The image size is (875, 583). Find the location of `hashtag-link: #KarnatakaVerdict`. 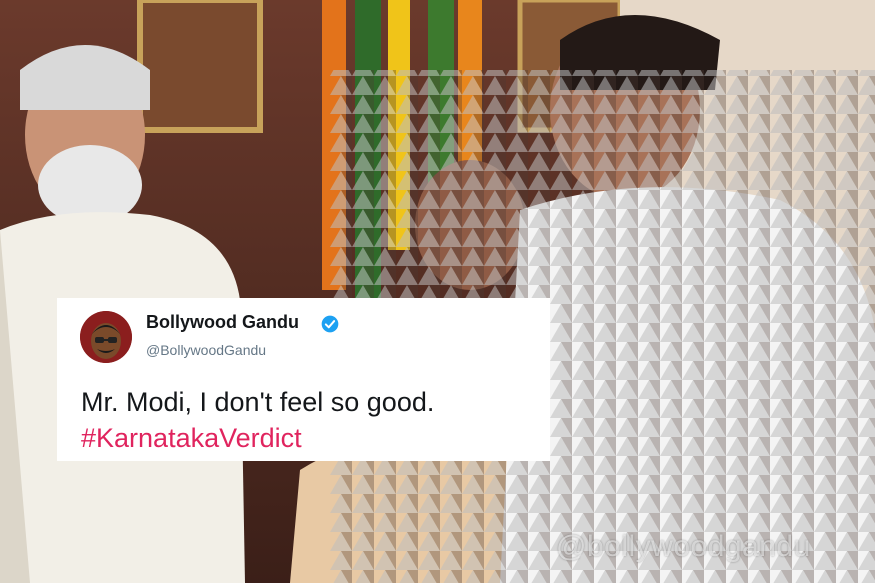

hashtag-link: #KarnatakaVerdict is located at coordinates (257, 438).